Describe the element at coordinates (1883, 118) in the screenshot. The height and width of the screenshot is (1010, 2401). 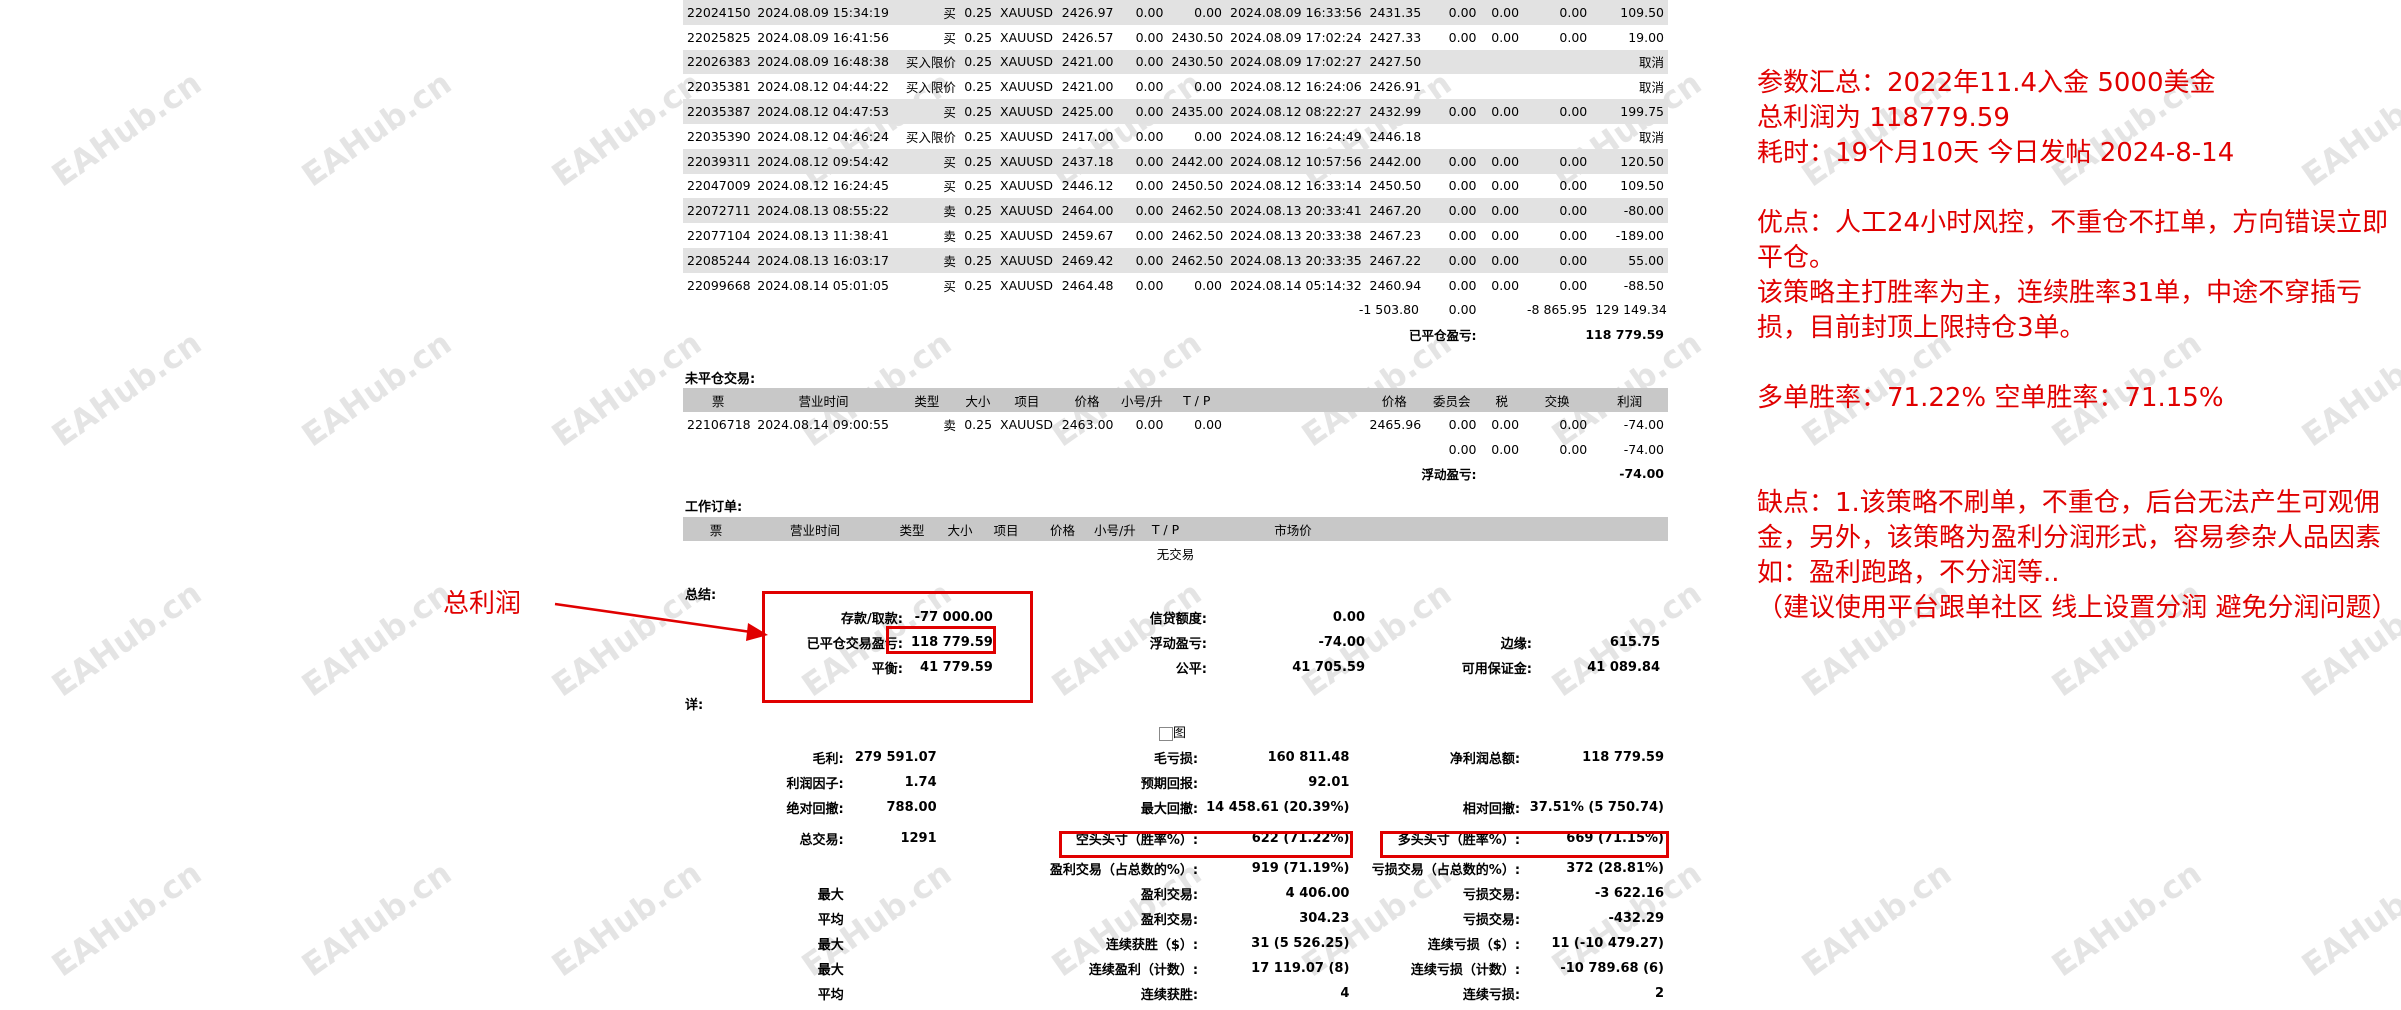
I see `note-total-profit: 总利润为 118779.59` at that location.